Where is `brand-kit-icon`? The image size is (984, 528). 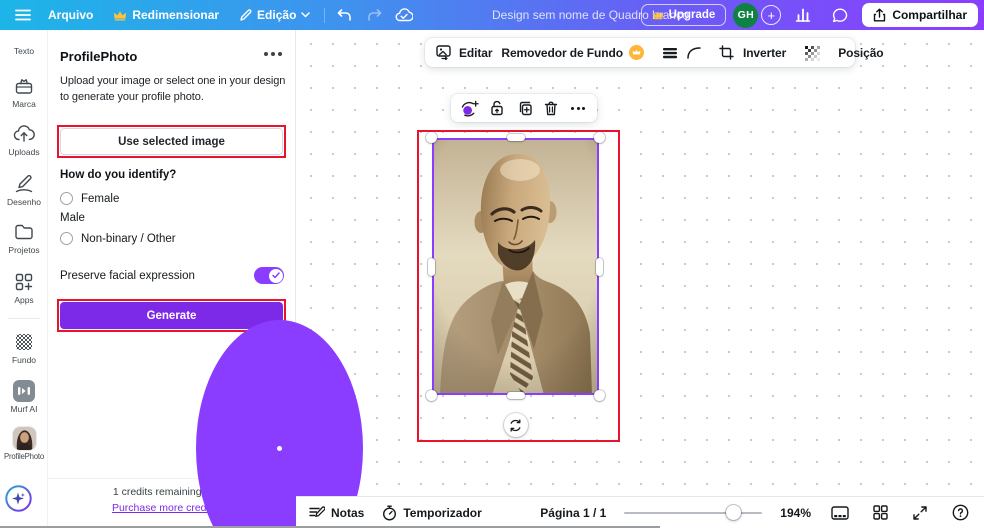 brand-kit-icon is located at coordinates (24, 86).